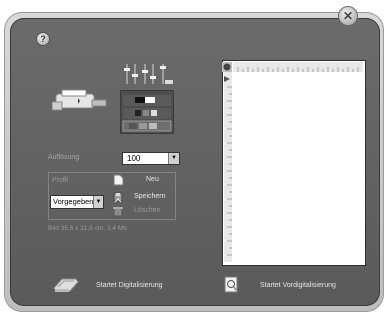  I want to click on start-prescan-button: Startet Vordigitalisierung, so click(279, 285).